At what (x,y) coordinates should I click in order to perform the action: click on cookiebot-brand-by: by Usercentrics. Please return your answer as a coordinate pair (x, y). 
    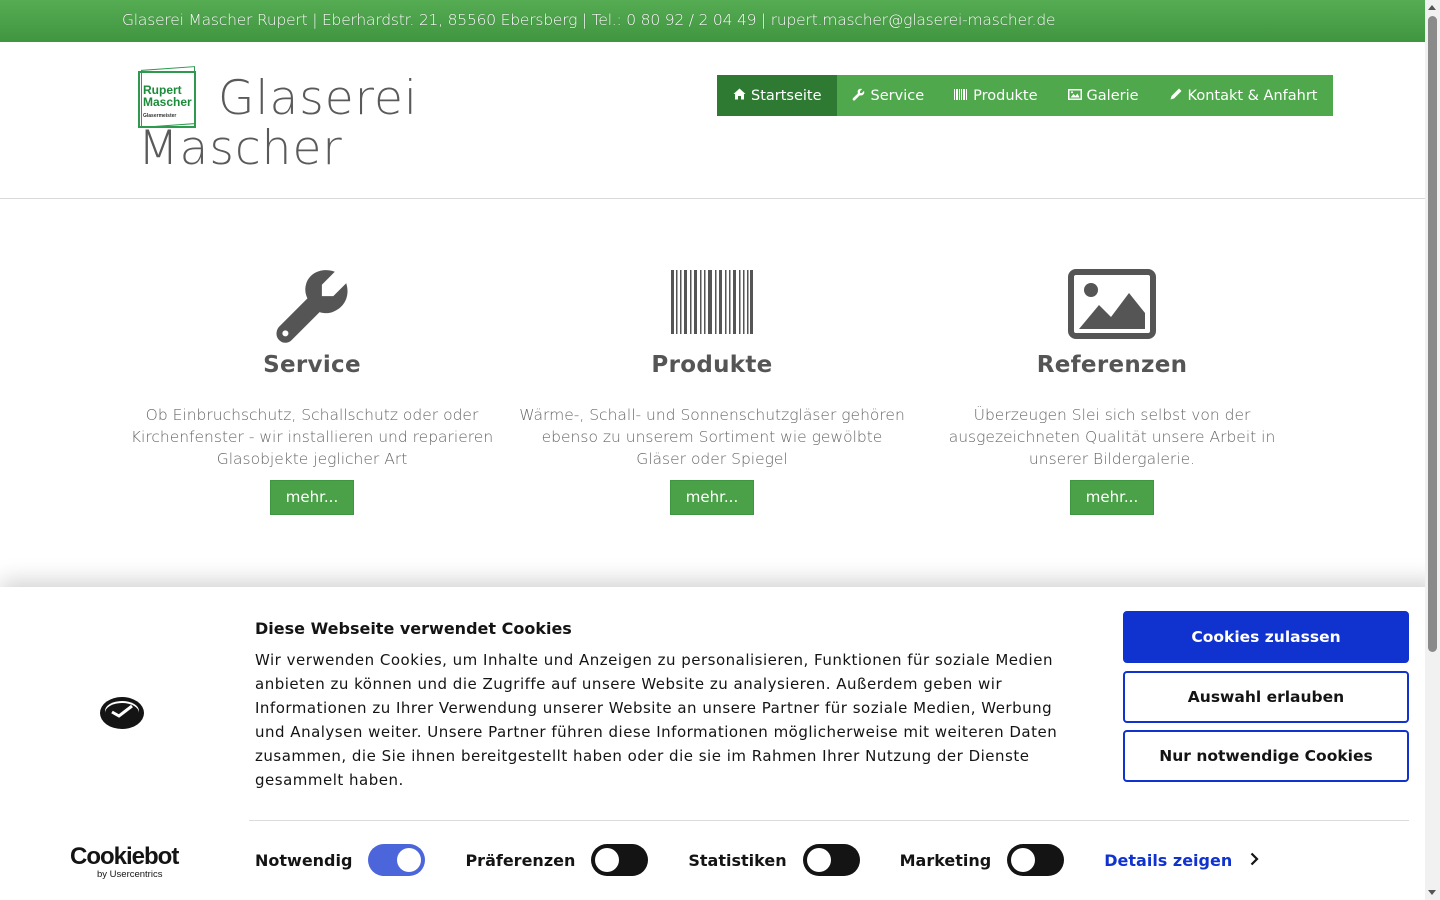
    Looking at the image, I should click on (130, 874).